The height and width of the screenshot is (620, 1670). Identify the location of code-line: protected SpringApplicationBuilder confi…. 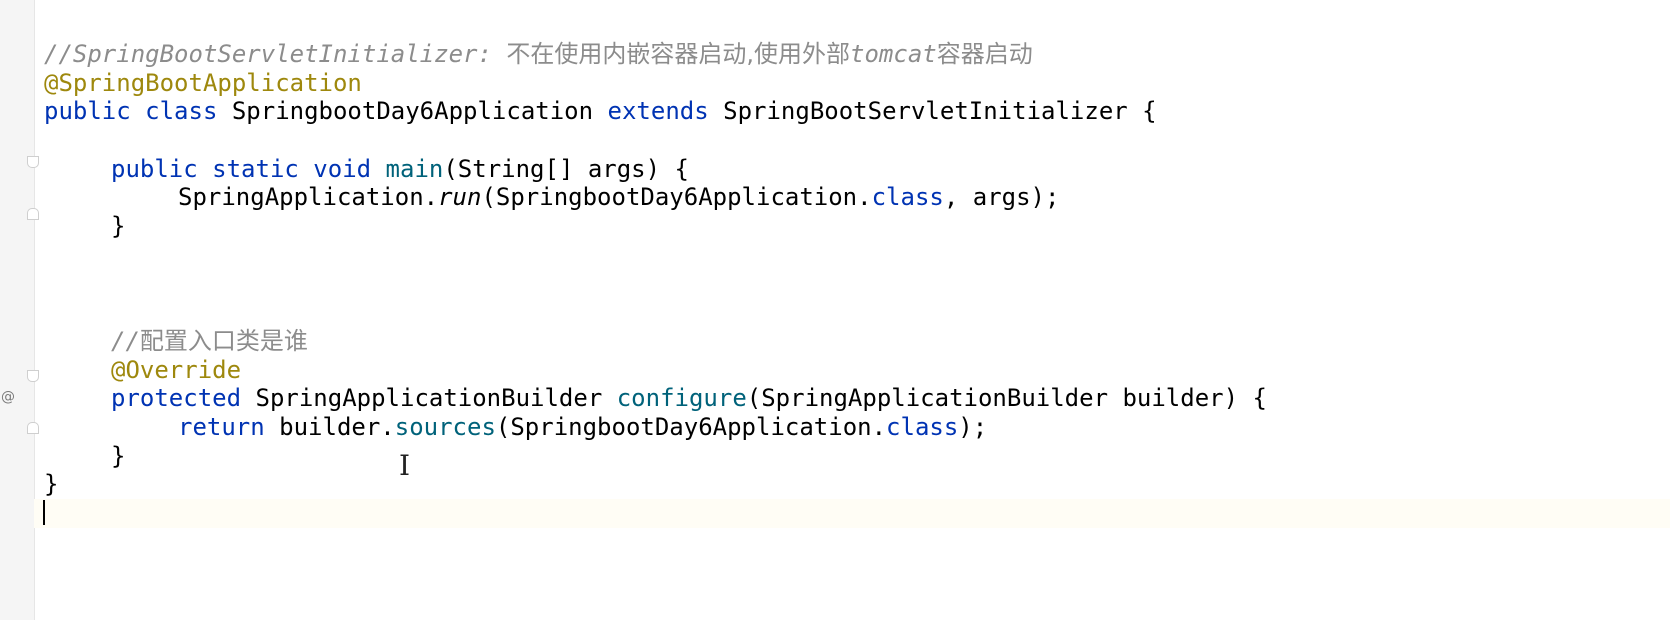
(857, 398).